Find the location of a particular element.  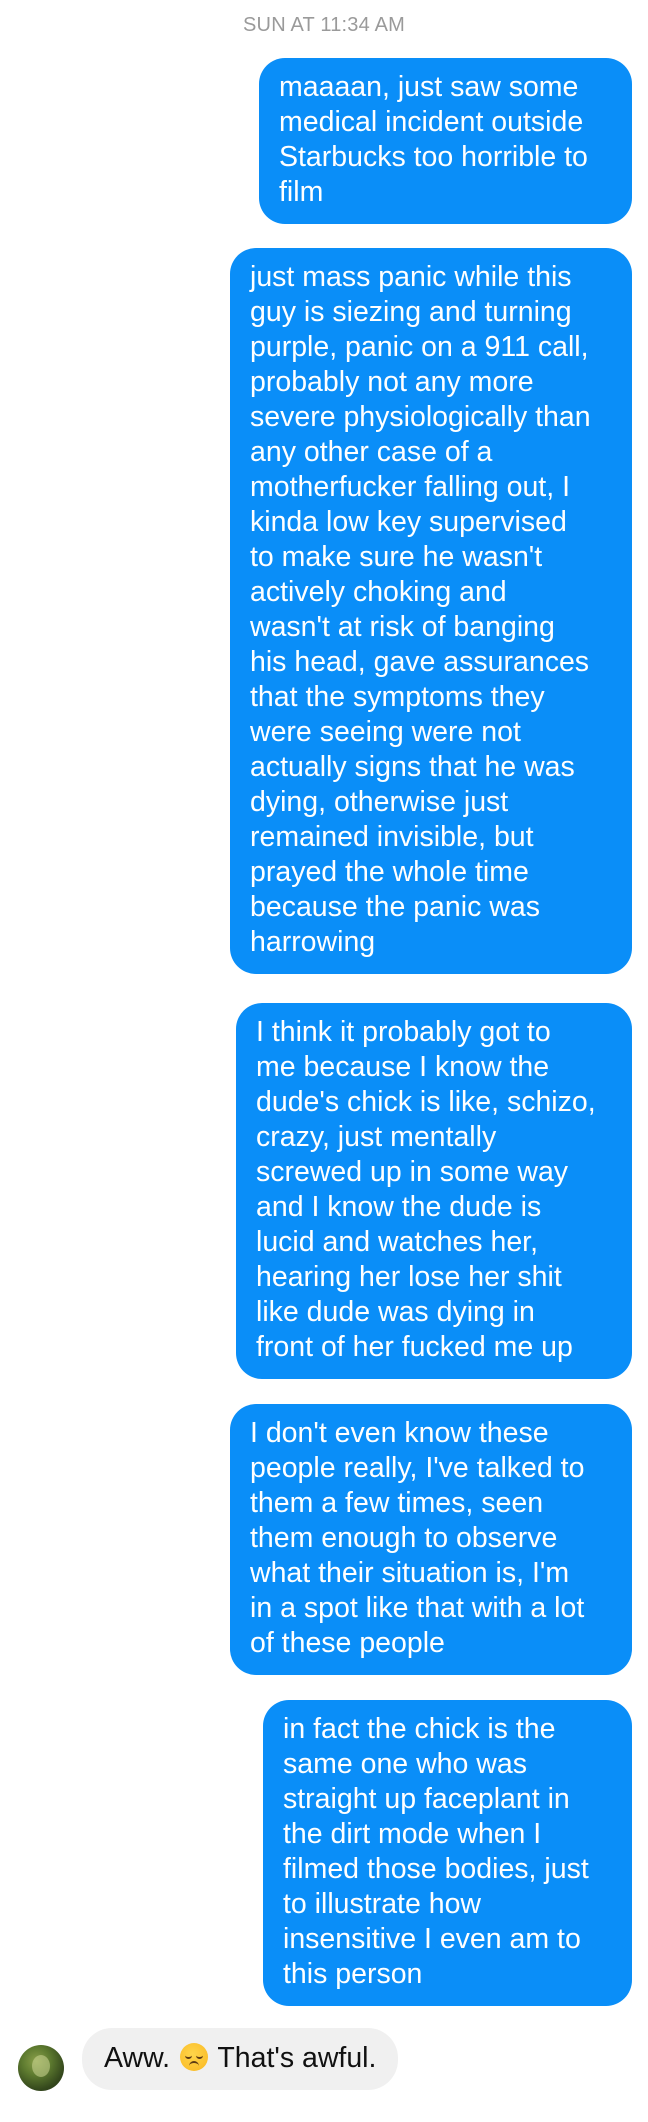

incoming-message-text-end: That's awful. is located at coordinates (297, 2058).